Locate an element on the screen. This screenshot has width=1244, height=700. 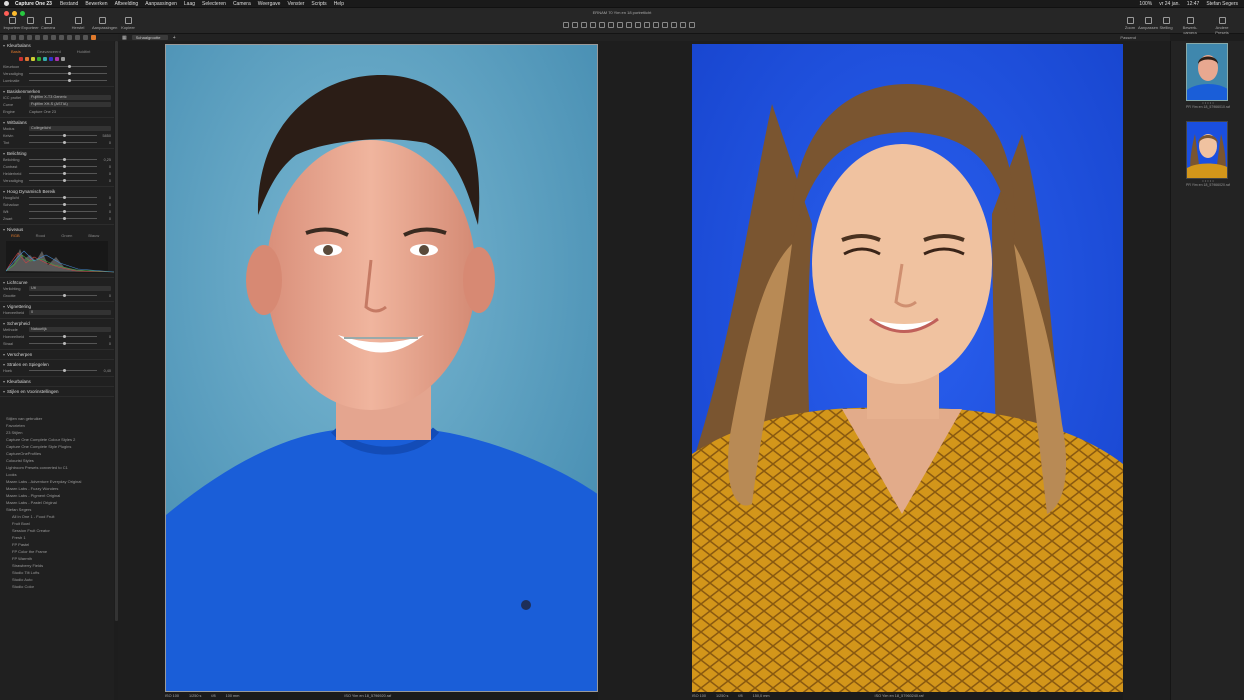
brush-tool-icon is located at coordinates (620, 25).